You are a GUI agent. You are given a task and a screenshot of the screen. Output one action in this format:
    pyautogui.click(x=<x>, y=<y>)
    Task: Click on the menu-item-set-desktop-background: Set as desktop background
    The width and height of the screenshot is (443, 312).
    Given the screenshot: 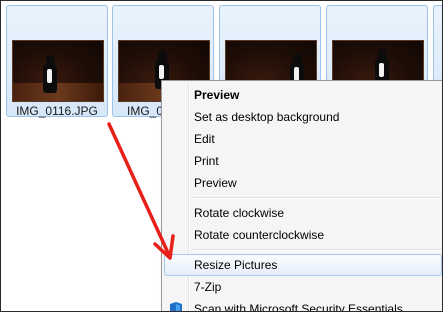 What is the action you would take?
    pyautogui.click(x=303, y=117)
    